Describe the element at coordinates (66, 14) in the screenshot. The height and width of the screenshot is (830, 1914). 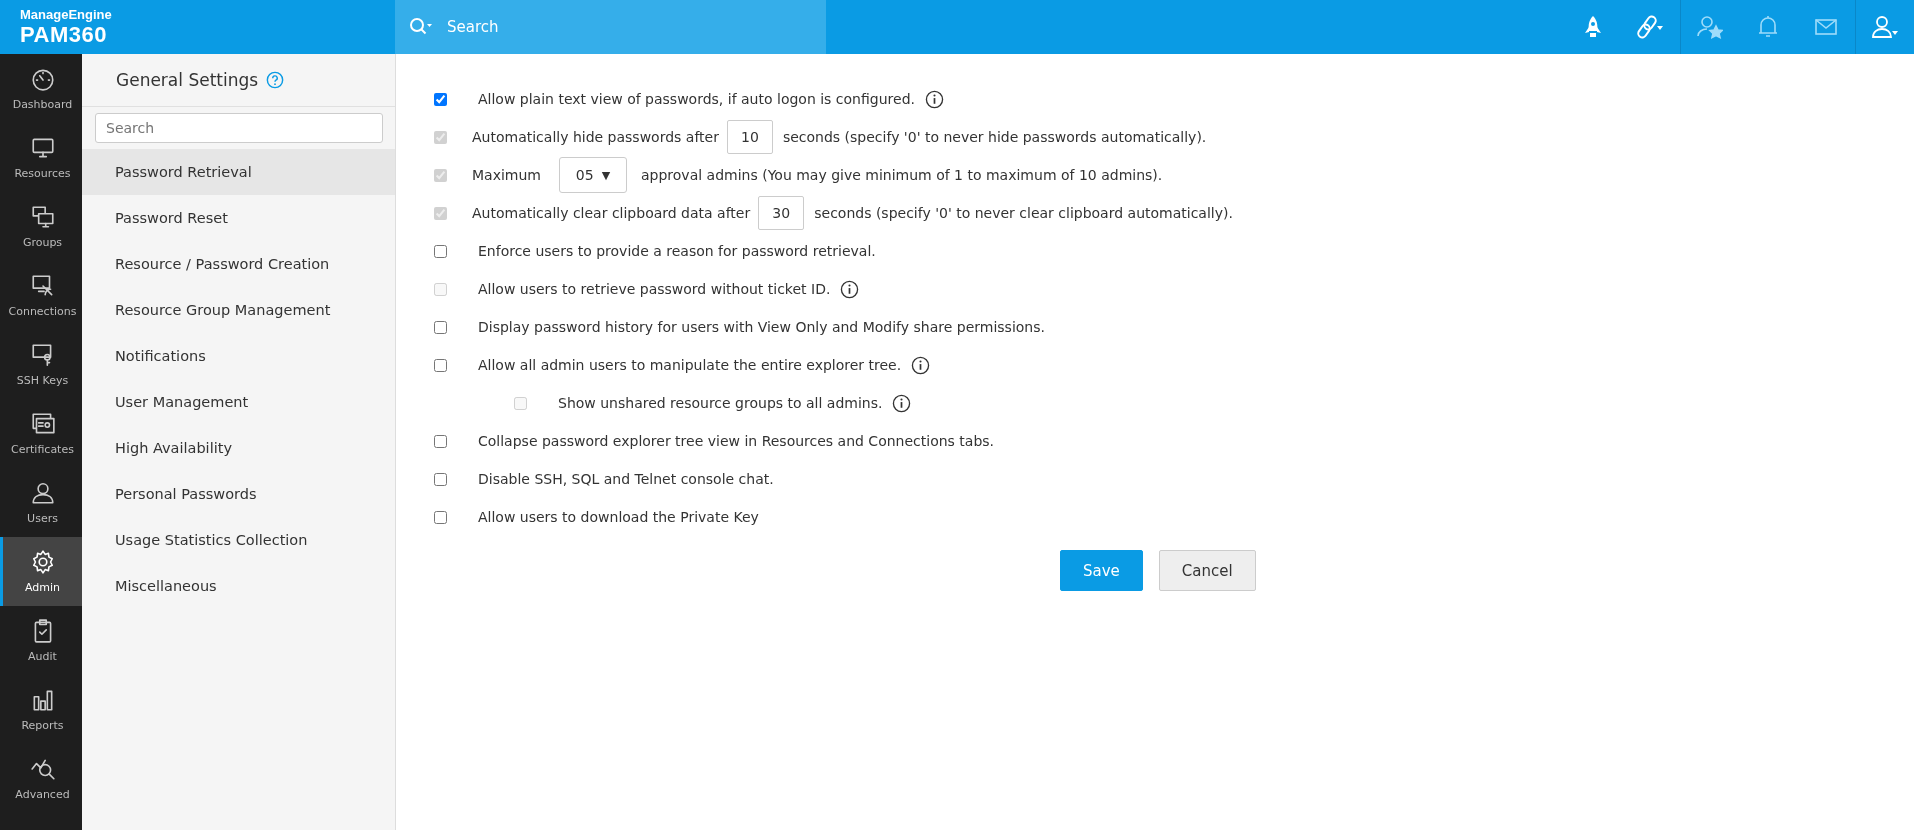
I see `brand-name: ManageEngine` at that location.